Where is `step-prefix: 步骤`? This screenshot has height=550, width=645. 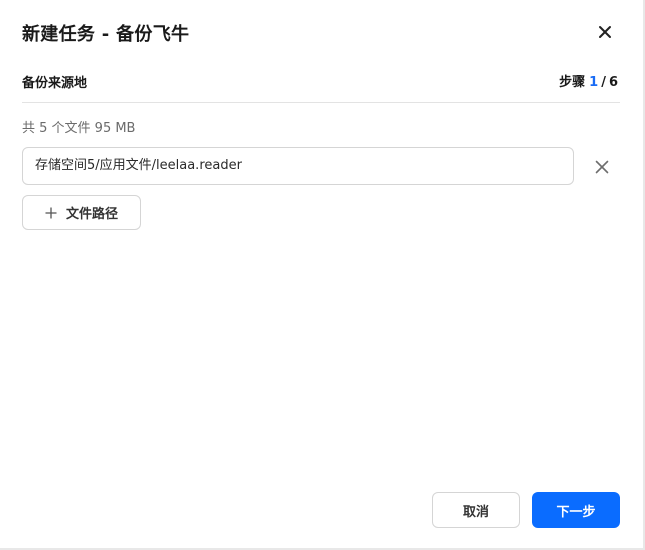
step-prefix: 步骤 is located at coordinates (572, 82).